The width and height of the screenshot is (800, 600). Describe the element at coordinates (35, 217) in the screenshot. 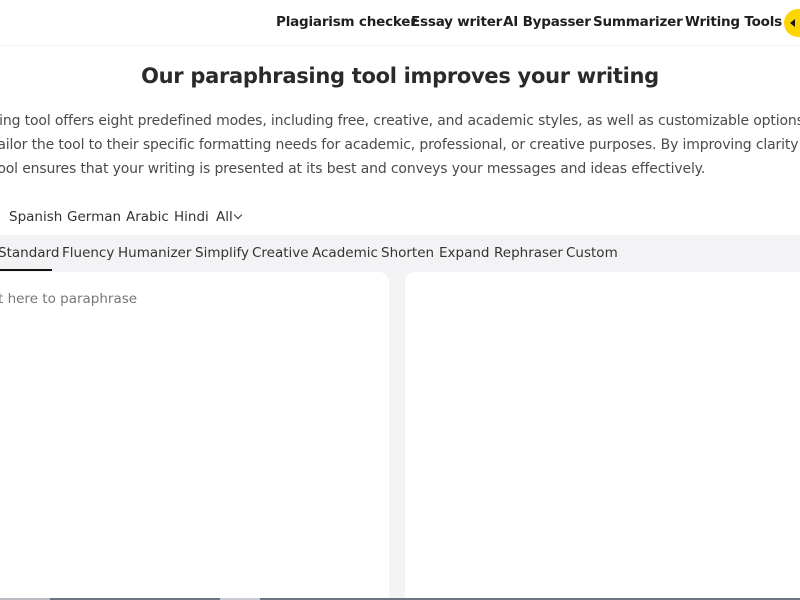

I see `language-spanish: Spanish` at that location.